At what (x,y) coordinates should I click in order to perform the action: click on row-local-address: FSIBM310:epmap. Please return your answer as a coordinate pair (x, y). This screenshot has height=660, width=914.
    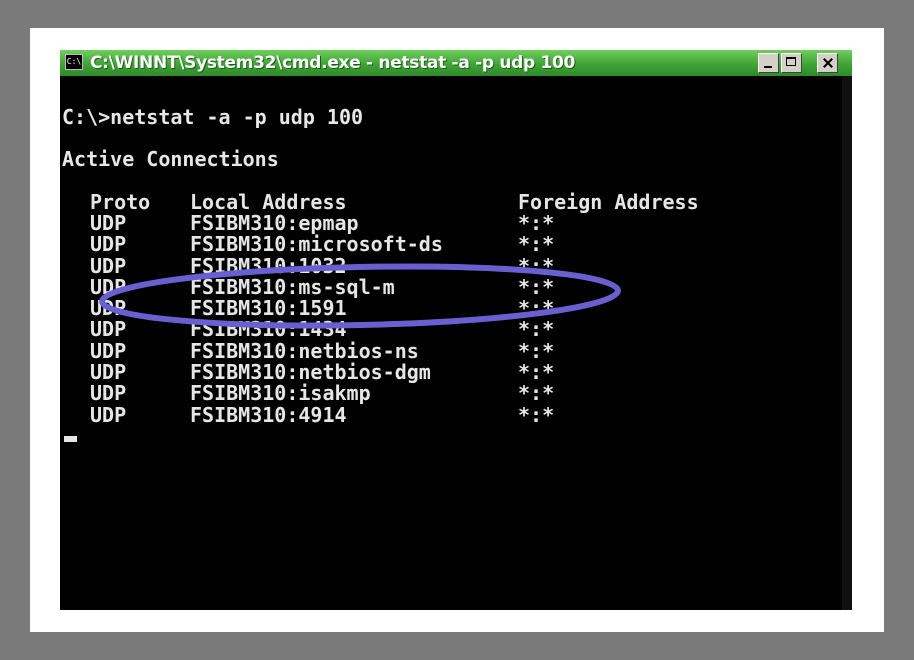
    Looking at the image, I should click on (274, 223).